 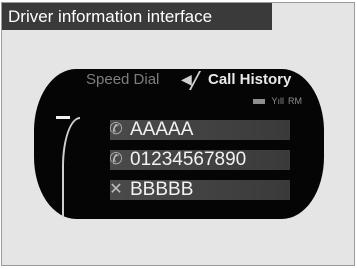 I want to click on scroll-indicator, so click(x=71, y=168).